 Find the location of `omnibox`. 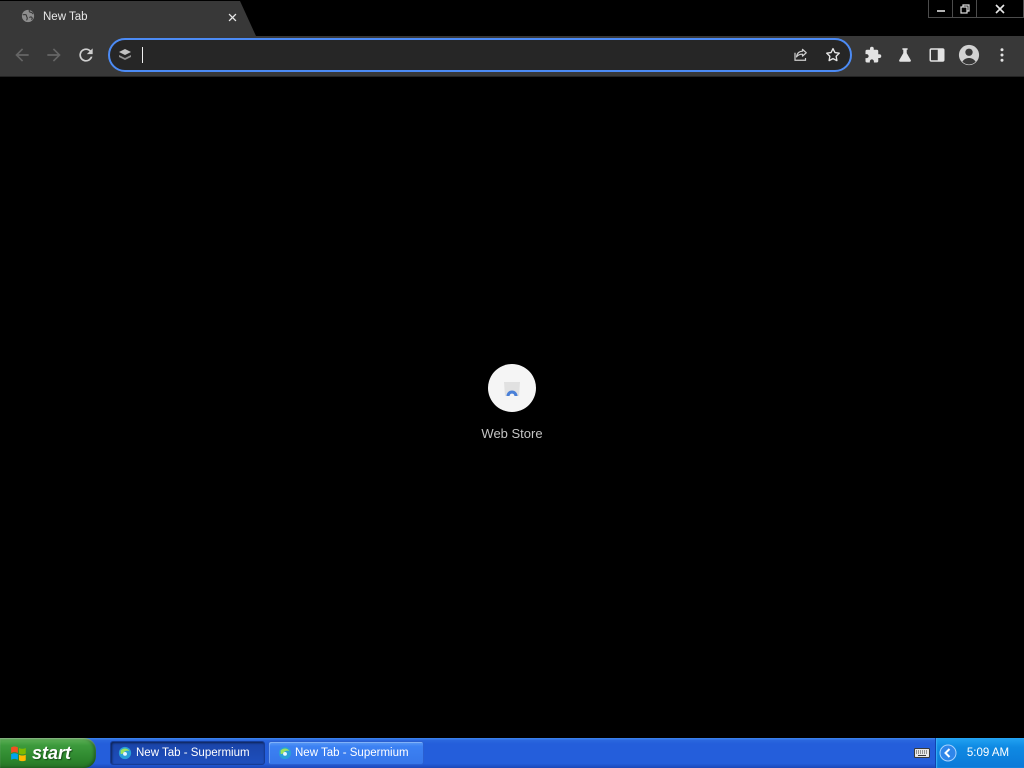

omnibox is located at coordinates (480, 55).